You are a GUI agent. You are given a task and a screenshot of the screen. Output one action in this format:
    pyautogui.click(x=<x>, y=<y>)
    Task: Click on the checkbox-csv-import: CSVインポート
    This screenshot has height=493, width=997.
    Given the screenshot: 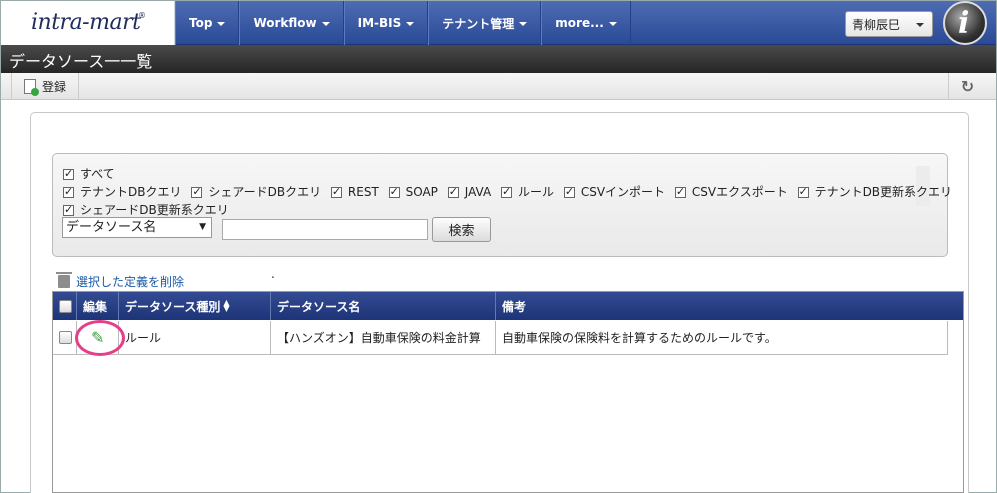 What is the action you would take?
    pyautogui.click(x=614, y=191)
    